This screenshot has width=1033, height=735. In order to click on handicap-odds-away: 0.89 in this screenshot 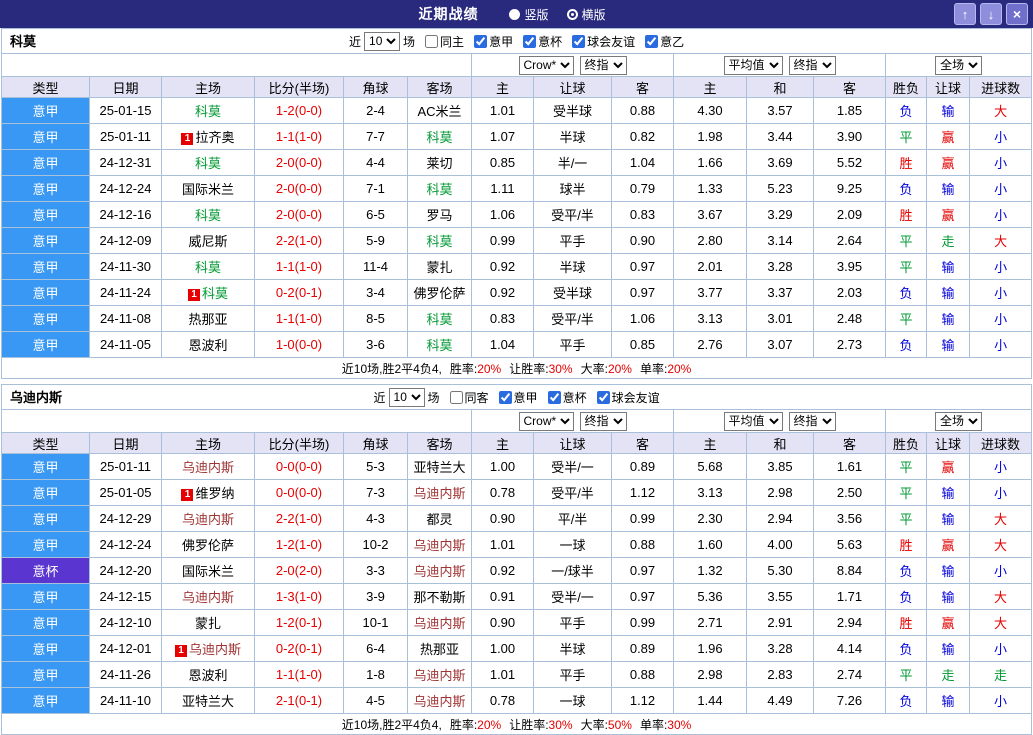, I will do `click(642, 466)`.